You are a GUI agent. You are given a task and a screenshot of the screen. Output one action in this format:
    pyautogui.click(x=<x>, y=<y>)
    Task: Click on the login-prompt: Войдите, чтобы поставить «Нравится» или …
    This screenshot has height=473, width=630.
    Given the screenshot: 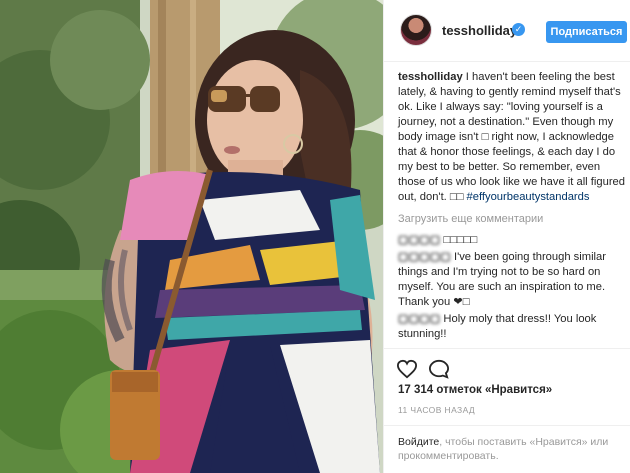 What is the action you would take?
    pyautogui.click(x=510, y=449)
    